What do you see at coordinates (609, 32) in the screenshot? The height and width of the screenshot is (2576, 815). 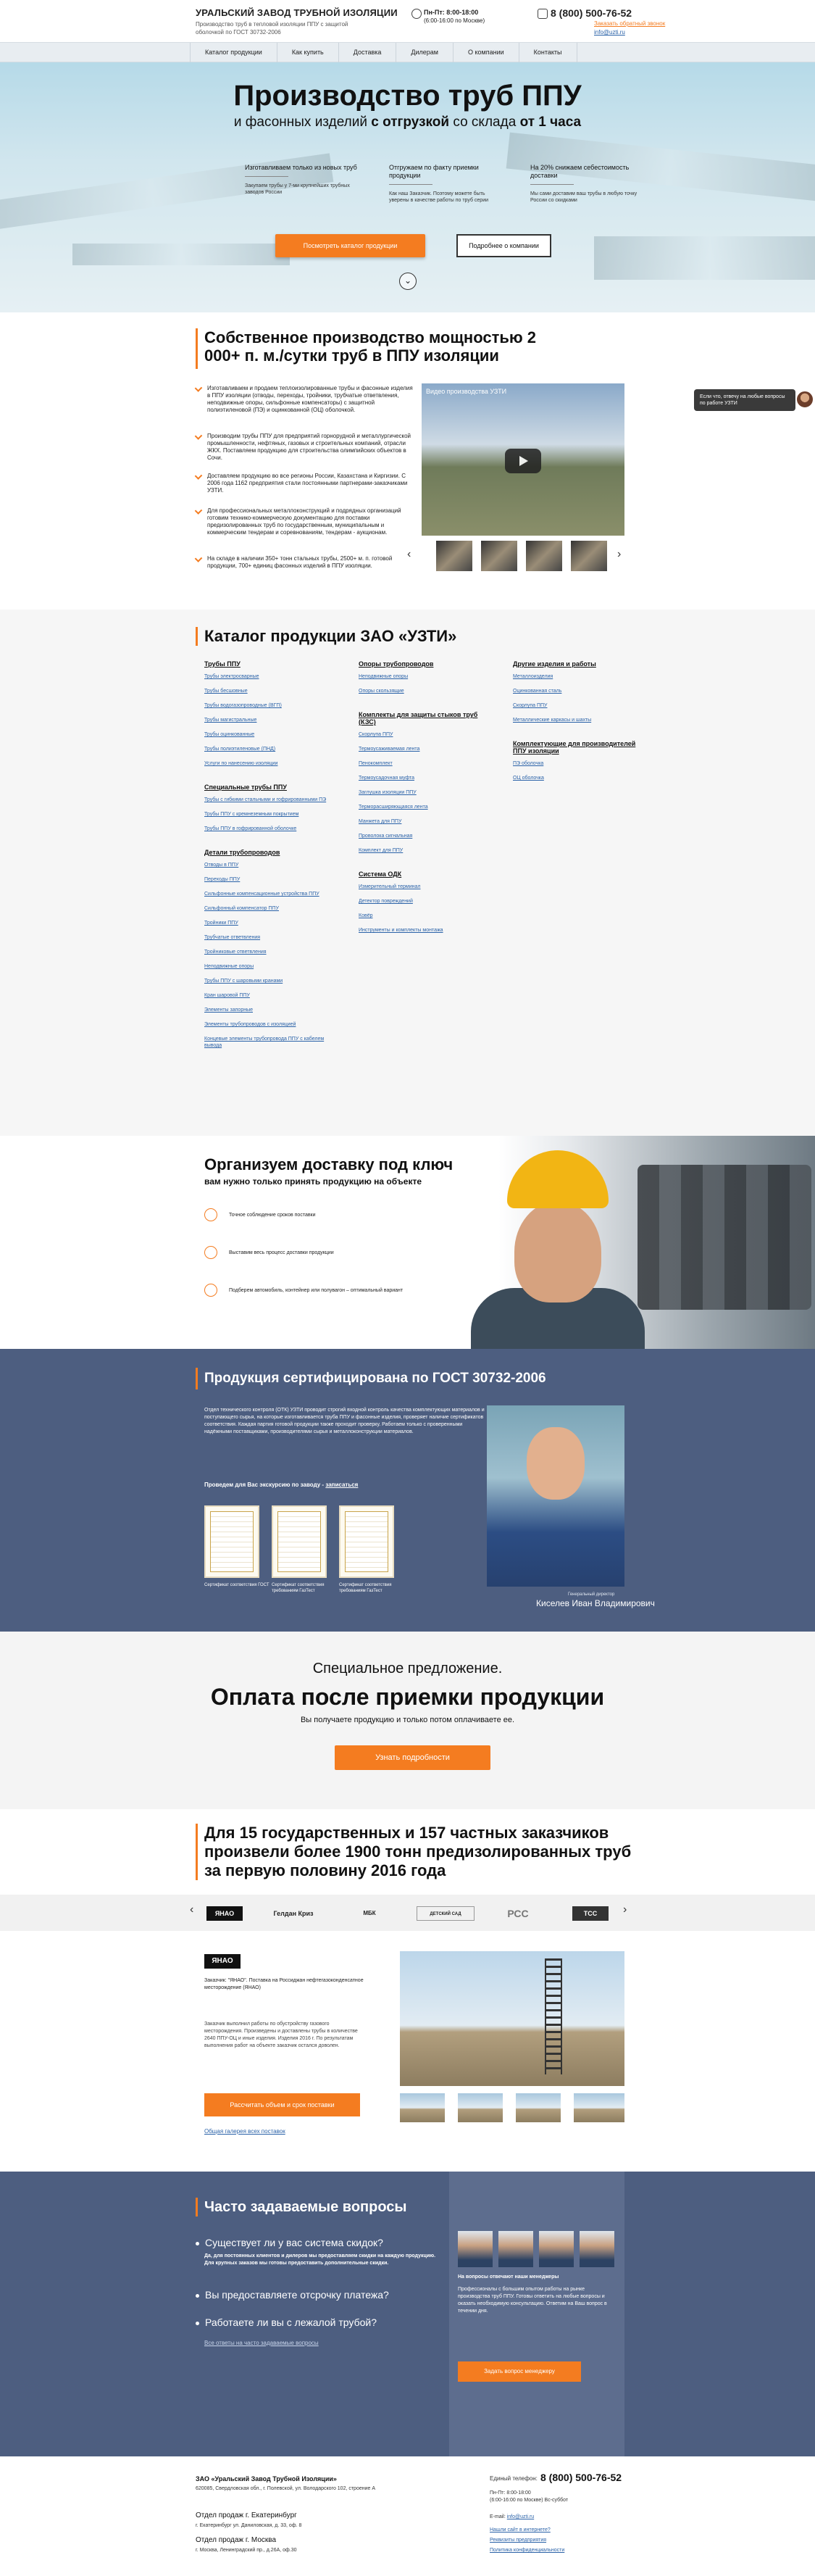 I see `header-email: info@uzti.ru` at bounding box center [609, 32].